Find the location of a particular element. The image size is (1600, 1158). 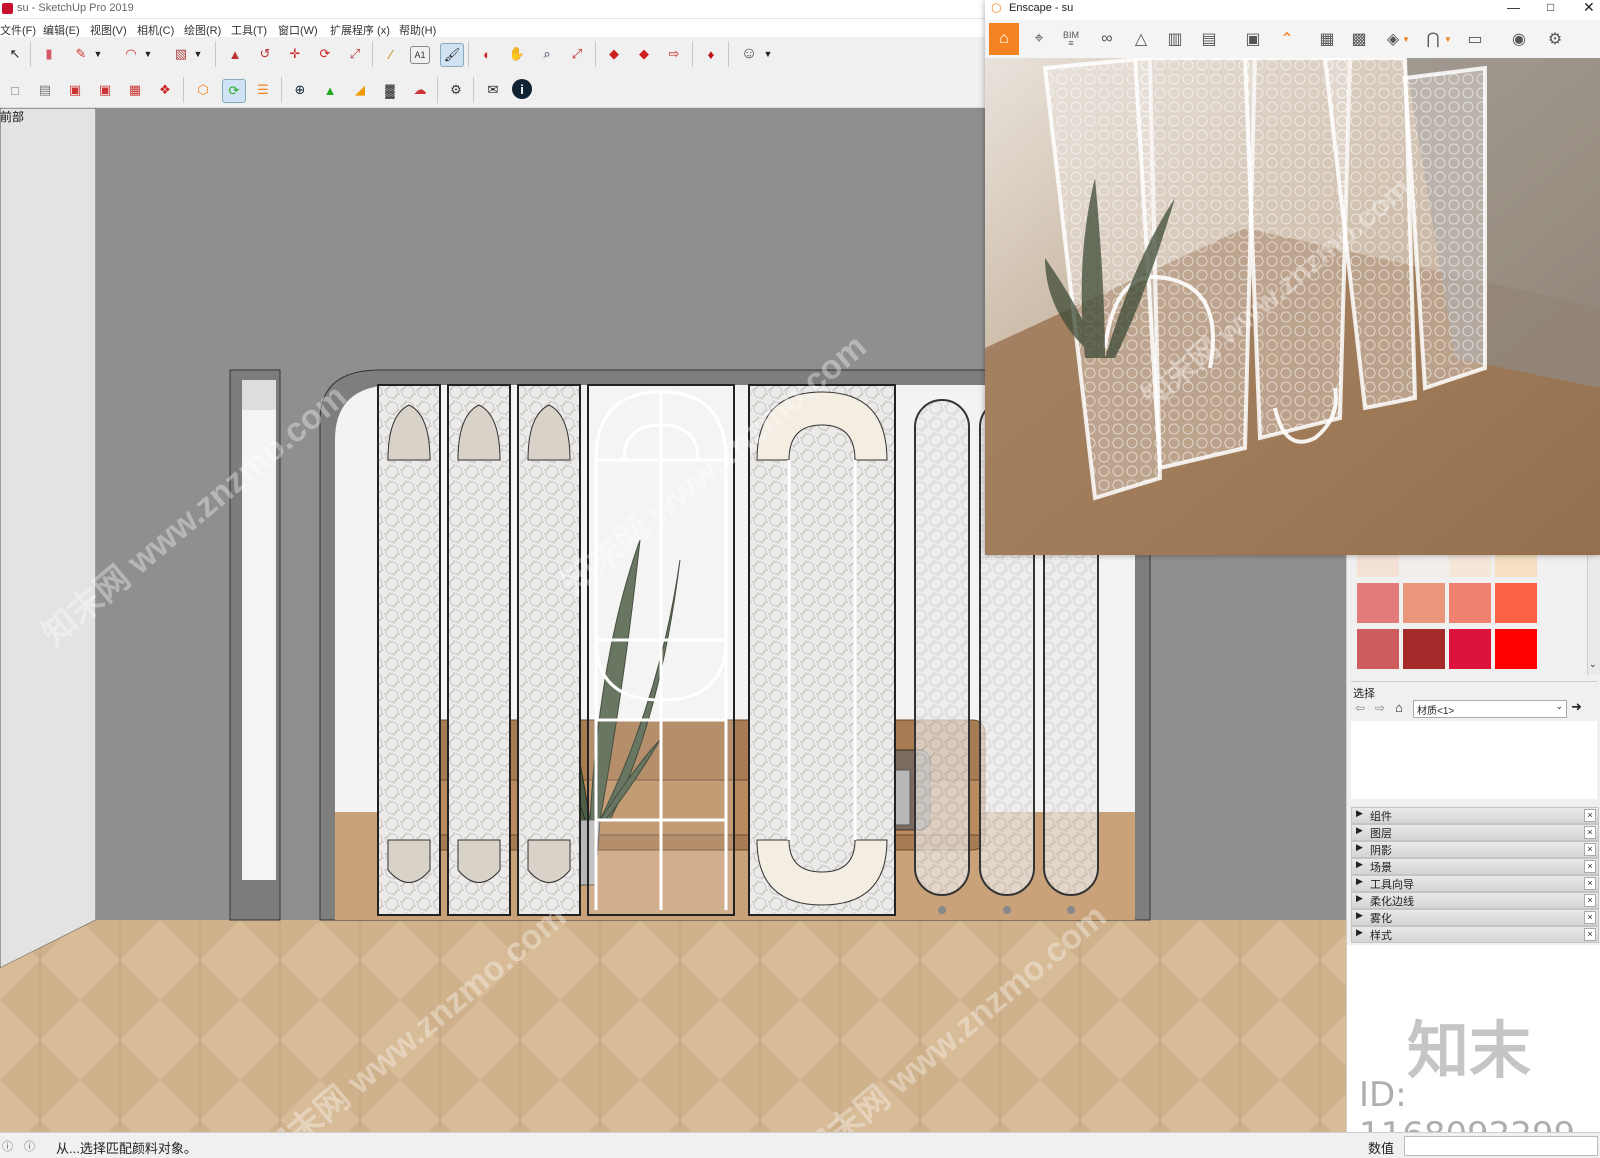

chevron-down-icon: ⌄ is located at coordinates (1593, 664).